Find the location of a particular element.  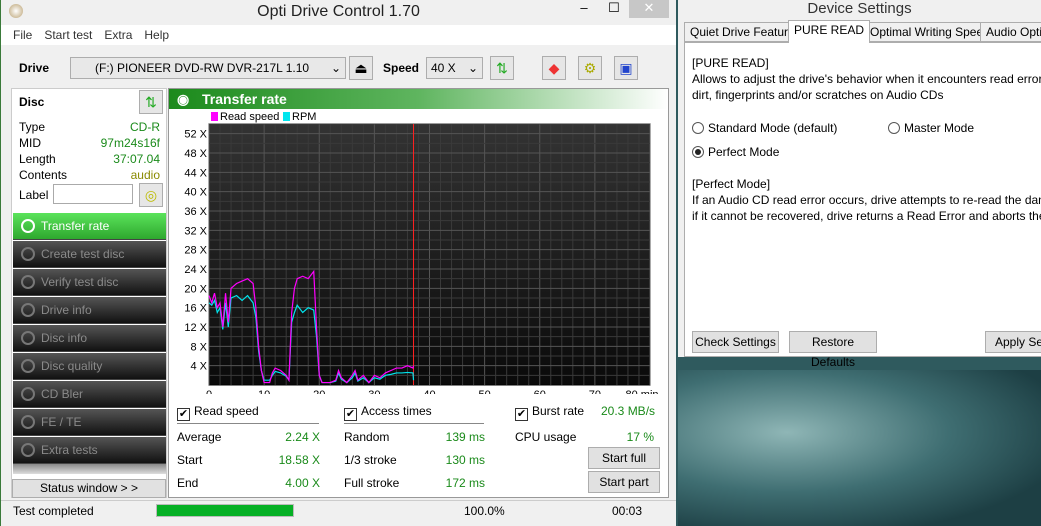

close-button: ✕ is located at coordinates (649, 9).